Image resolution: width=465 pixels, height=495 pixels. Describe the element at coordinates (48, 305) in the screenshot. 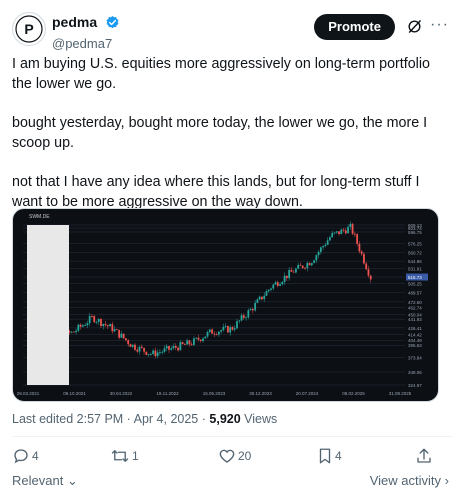

I see `redacted-panel` at that location.